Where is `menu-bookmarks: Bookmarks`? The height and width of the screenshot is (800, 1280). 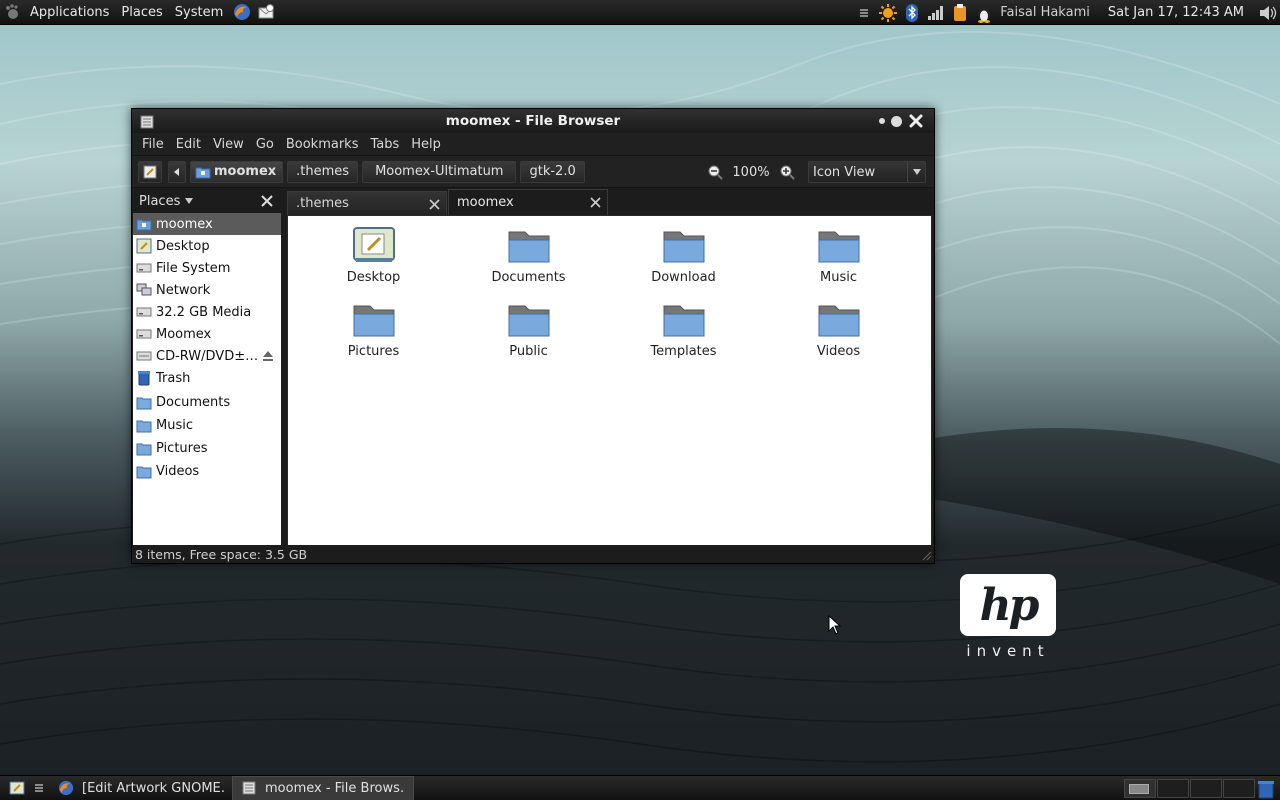 menu-bookmarks: Bookmarks is located at coordinates (322, 144).